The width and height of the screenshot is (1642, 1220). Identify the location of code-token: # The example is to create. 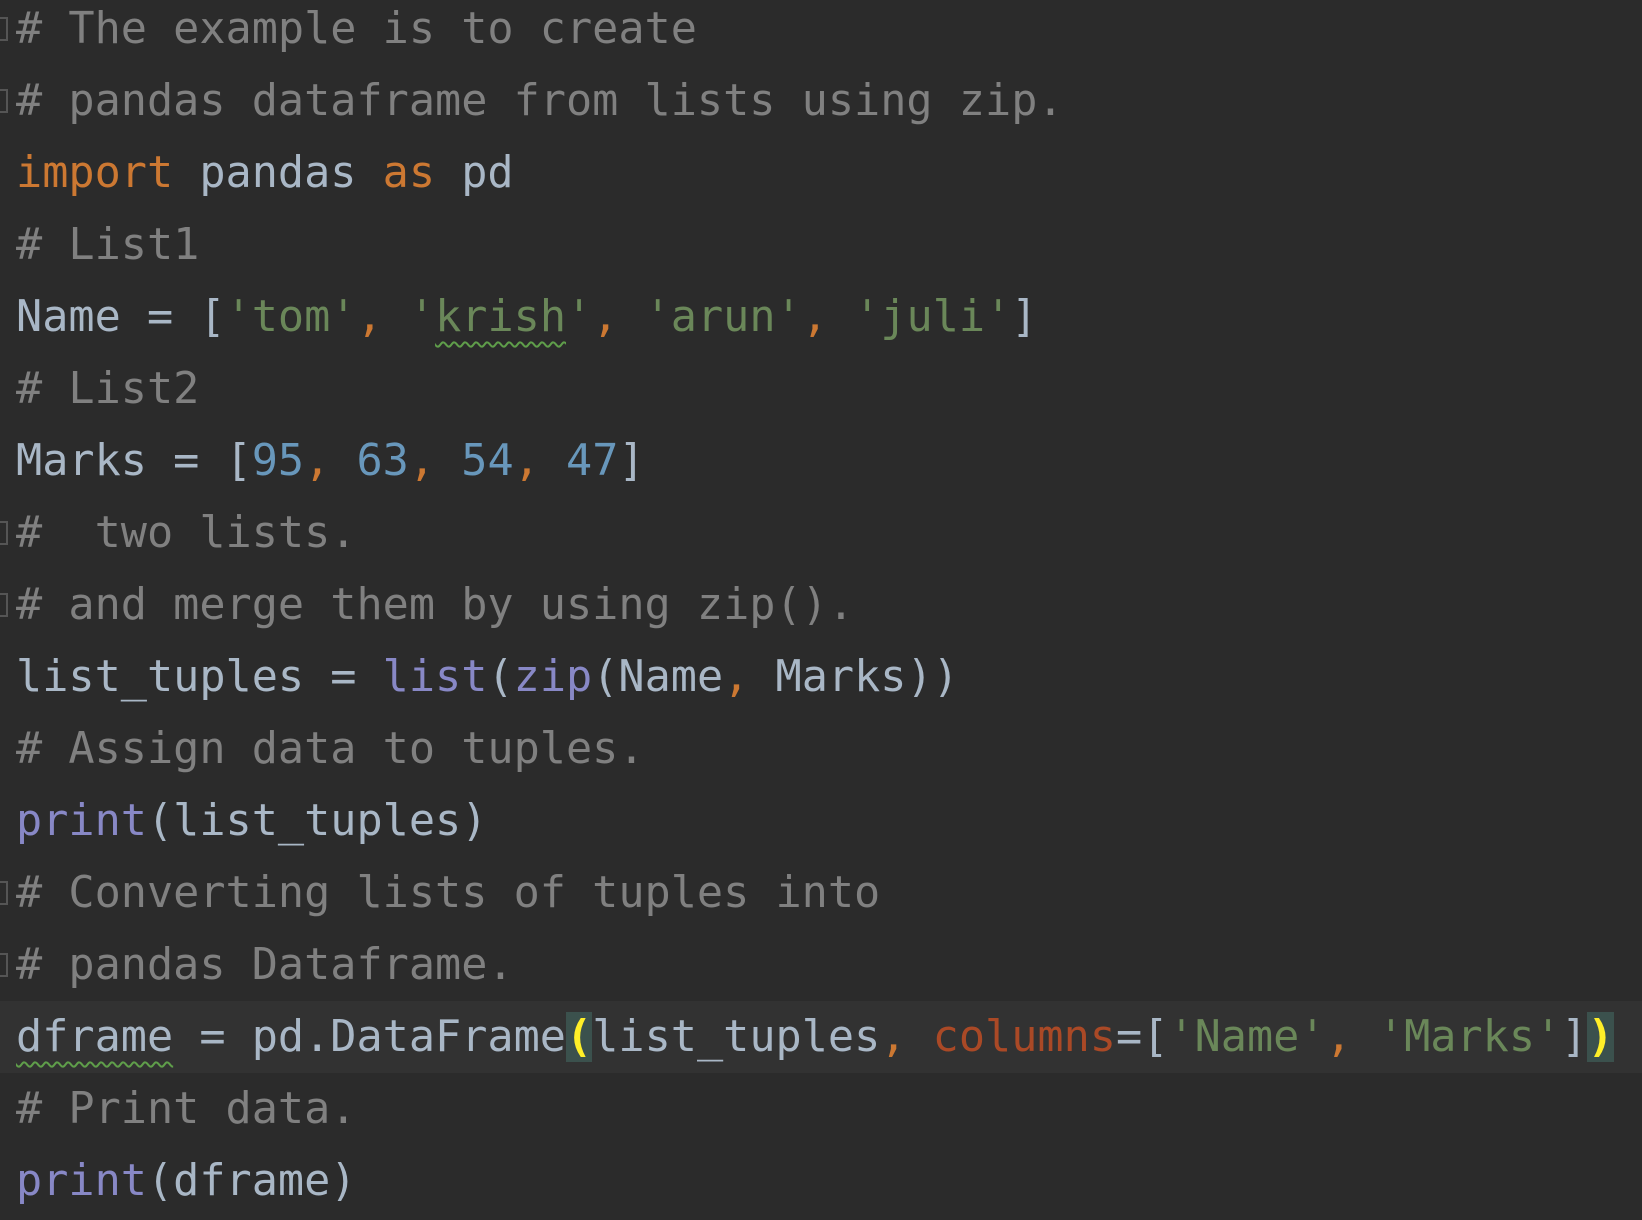
(356, 29).